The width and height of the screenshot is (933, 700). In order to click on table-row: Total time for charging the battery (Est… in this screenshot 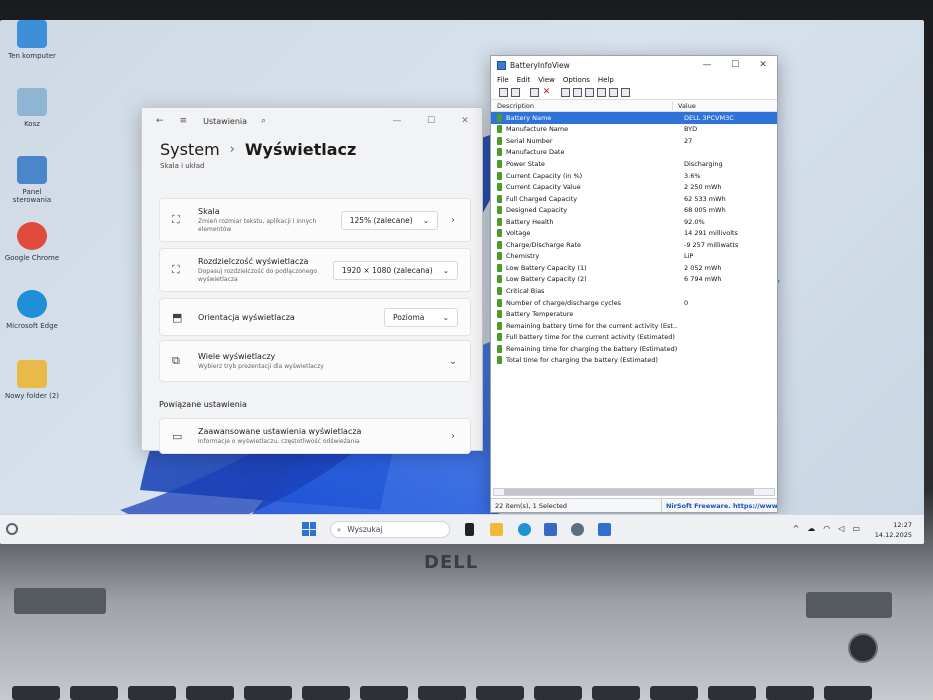, I will do `click(634, 360)`.